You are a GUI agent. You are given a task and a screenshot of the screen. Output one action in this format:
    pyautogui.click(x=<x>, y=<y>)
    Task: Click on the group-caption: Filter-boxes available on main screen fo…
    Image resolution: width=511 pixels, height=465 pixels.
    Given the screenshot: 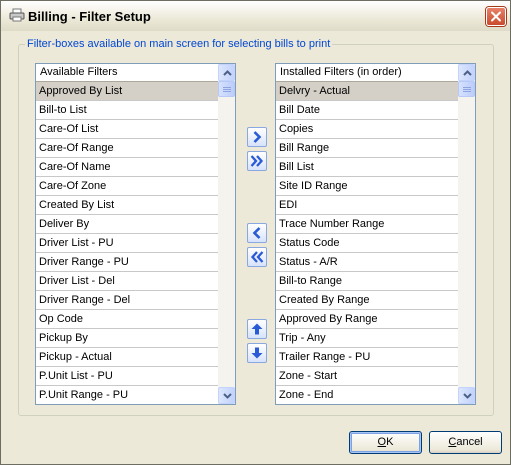 What is the action you would take?
    pyautogui.click(x=179, y=44)
    